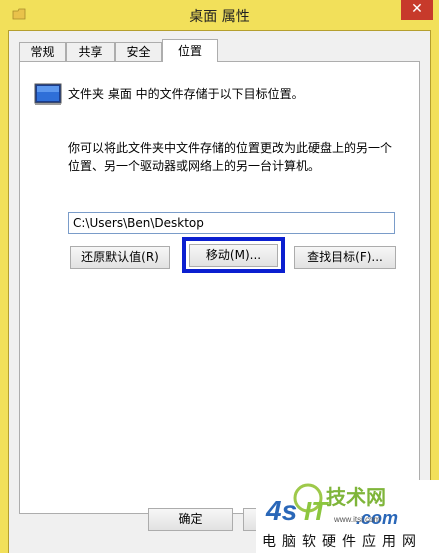  I want to click on tab-security: 安全, so click(138, 51).